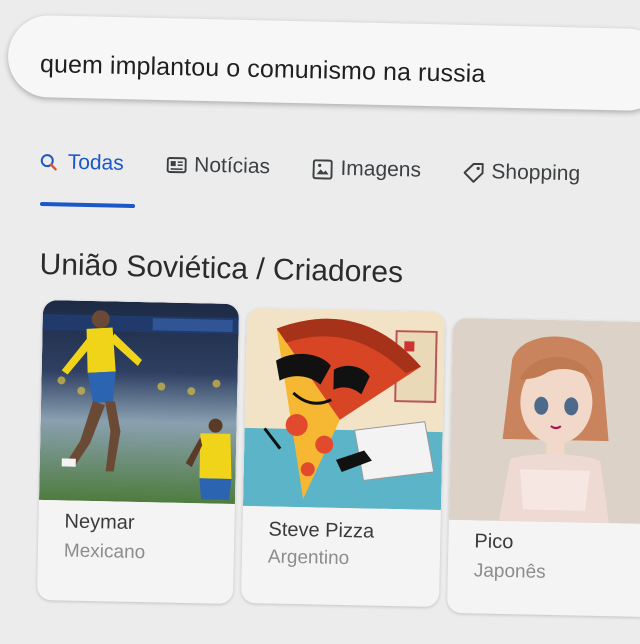 The image size is (640, 644). I want to click on soccer-player-photo, so click(139, 402).